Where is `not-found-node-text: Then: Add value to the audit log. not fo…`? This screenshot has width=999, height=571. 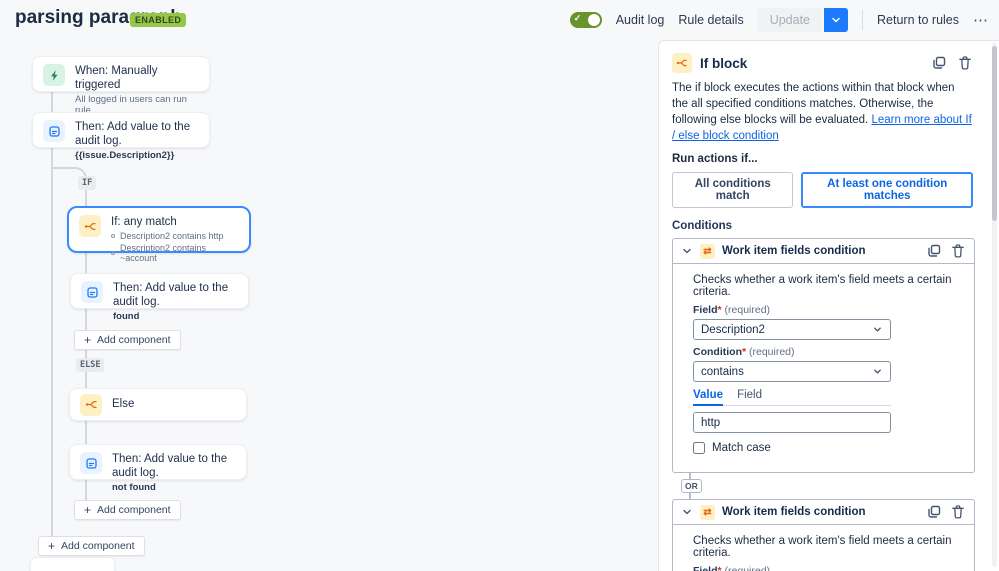
not-found-node-text: Then: Add value to the audit log. not fo… is located at coordinates (174, 472).